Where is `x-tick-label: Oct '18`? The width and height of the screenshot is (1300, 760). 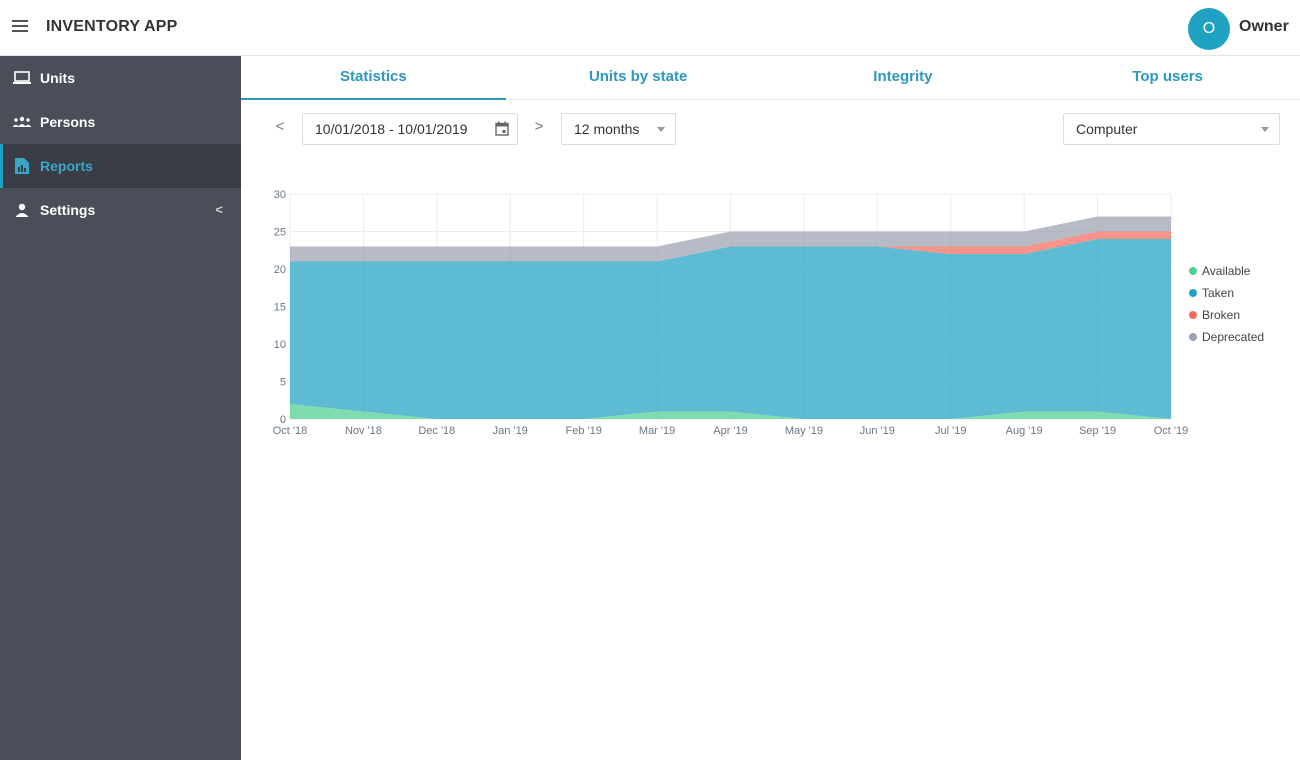
x-tick-label: Oct '18 is located at coordinates (290, 431).